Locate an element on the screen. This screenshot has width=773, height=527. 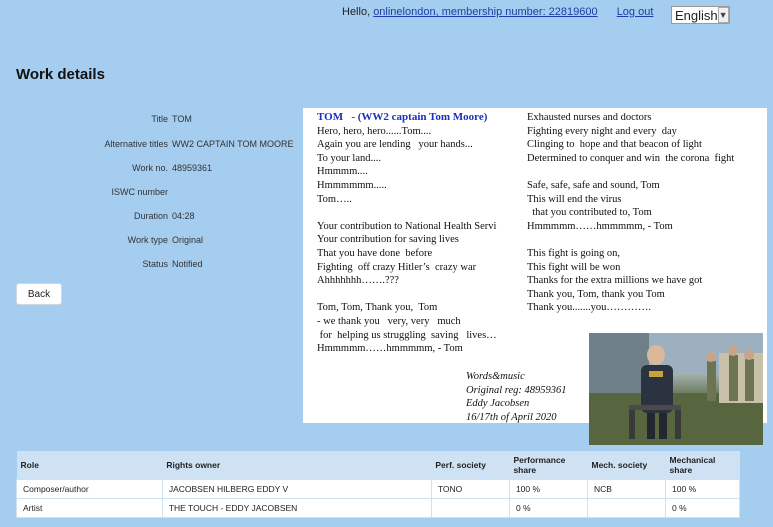
detail-value: Notified is located at coordinates (187, 264).